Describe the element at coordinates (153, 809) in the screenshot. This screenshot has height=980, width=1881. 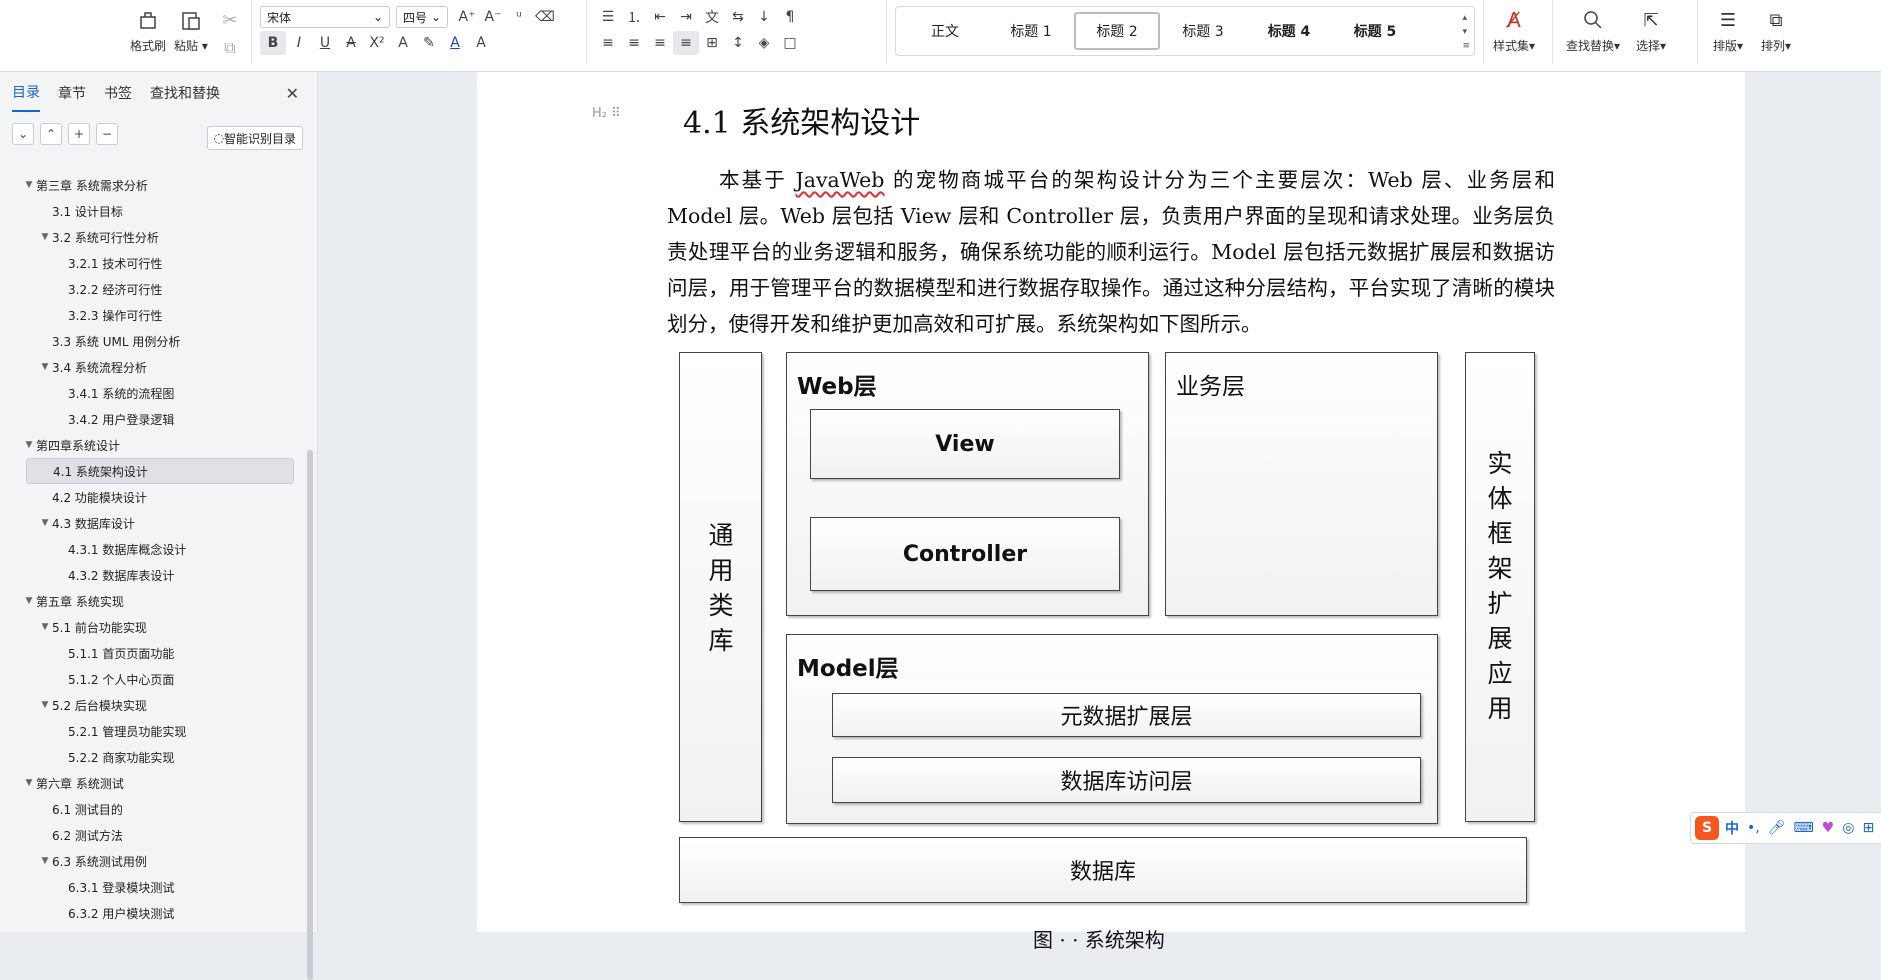
I see `toc-item: 6.1 测试目的` at that location.